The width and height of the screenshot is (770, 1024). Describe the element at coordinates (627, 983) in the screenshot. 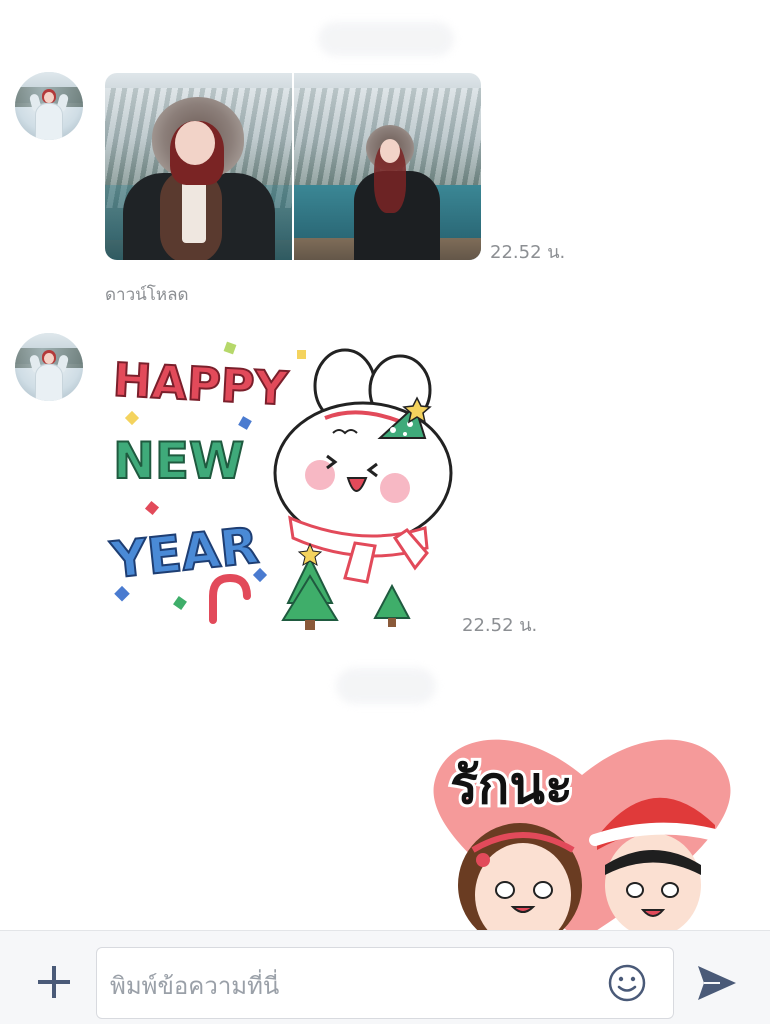

I see `smiley-icon` at that location.